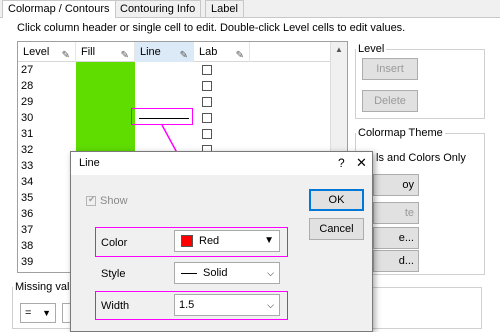 Image resolution: width=500 pixels, height=332 pixels. What do you see at coordinates (45, 287) in the screenshot?
I see `missing-values-legend: Missing valu` at bounding box center [45, 287].